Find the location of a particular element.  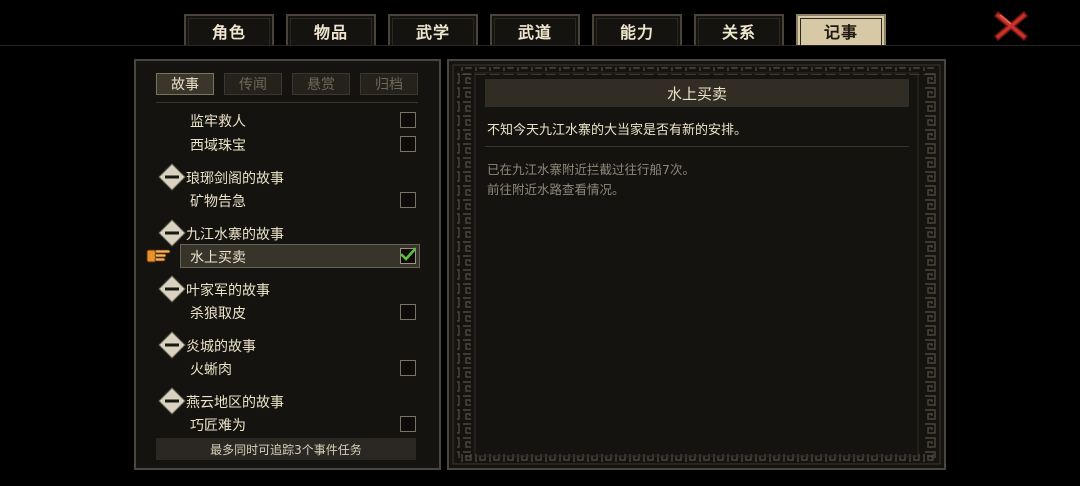

group-name: 琅琊剑阁的故事 is located at coordinates (235, 179).